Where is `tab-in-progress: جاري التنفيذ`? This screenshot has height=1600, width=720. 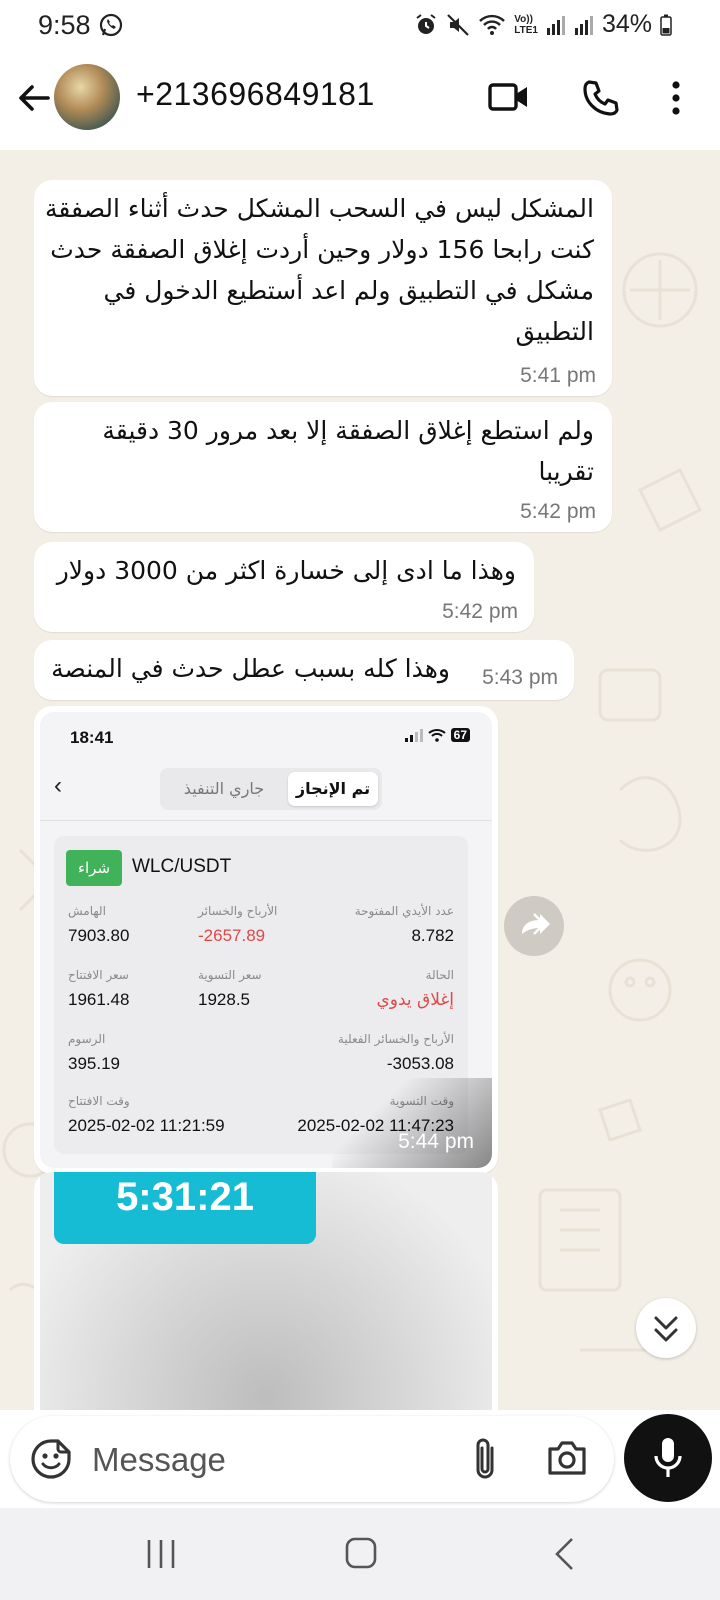
tab-in-progress: جاري التنفيذ is located at coordinates (224, 788).